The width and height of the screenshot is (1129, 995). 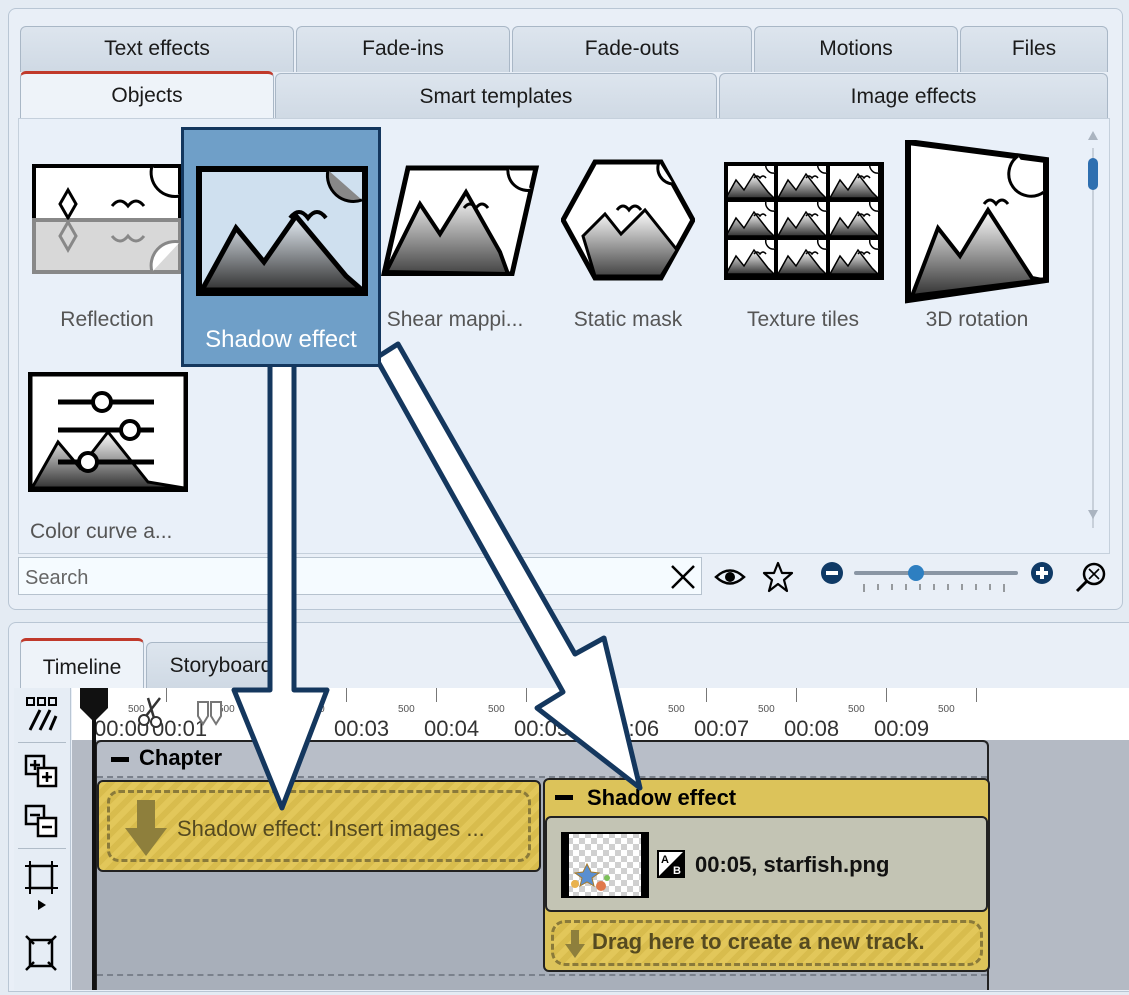 I want to click on color-curve-icon, so click(x=108, y=432).